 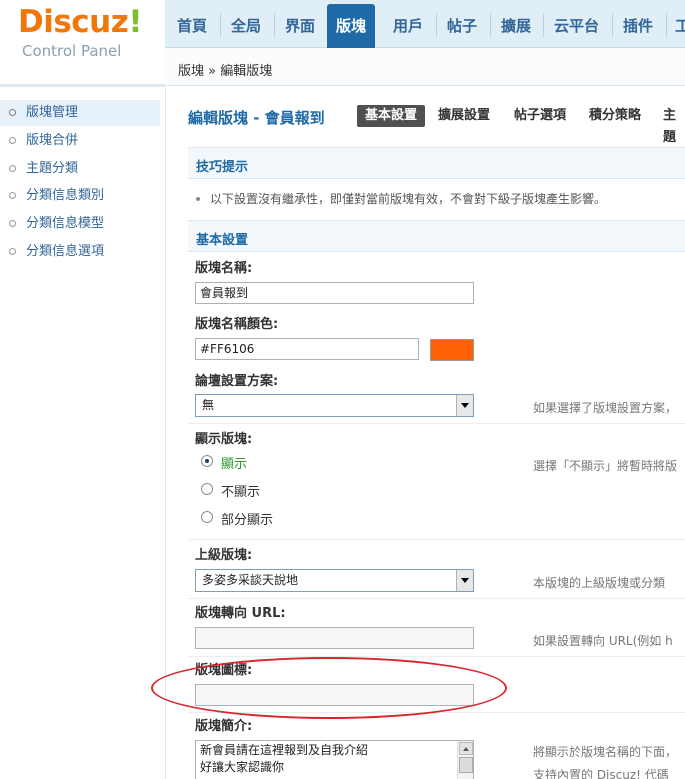 What do you see at coordinates (52, 168) in the screenshot?
I see `sidebar-item-label: 主題分類` at bounding box center [52, 168].